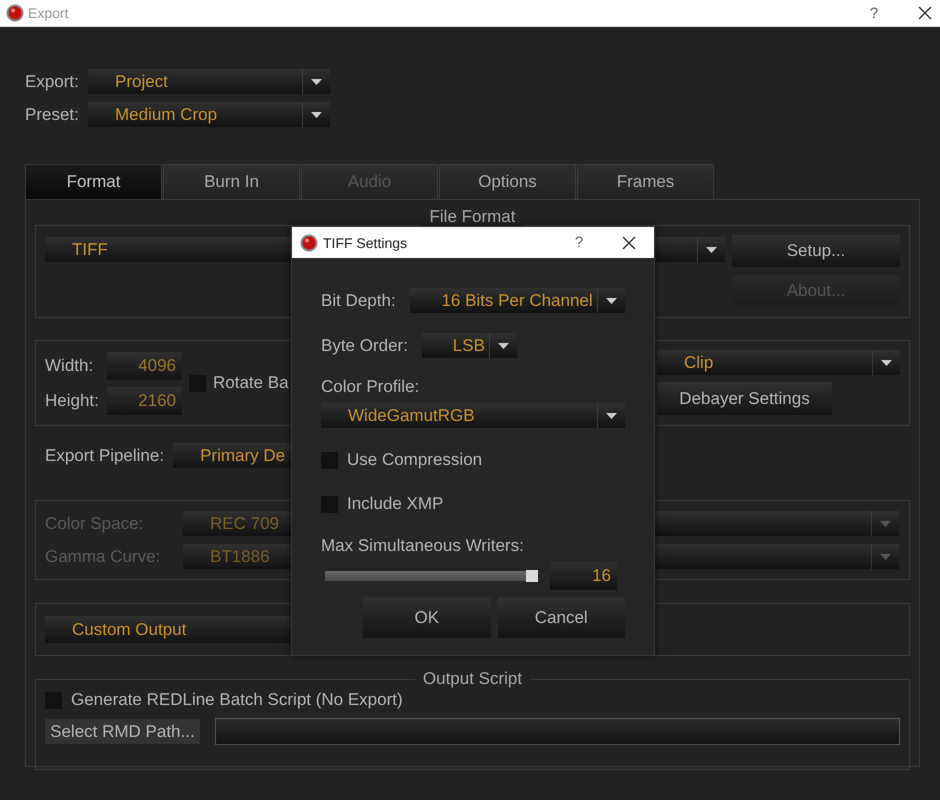  Describe the element at coordinates (251, 383) in the screenshot. I see `checkbox-label: Rotate Ba` at that location.